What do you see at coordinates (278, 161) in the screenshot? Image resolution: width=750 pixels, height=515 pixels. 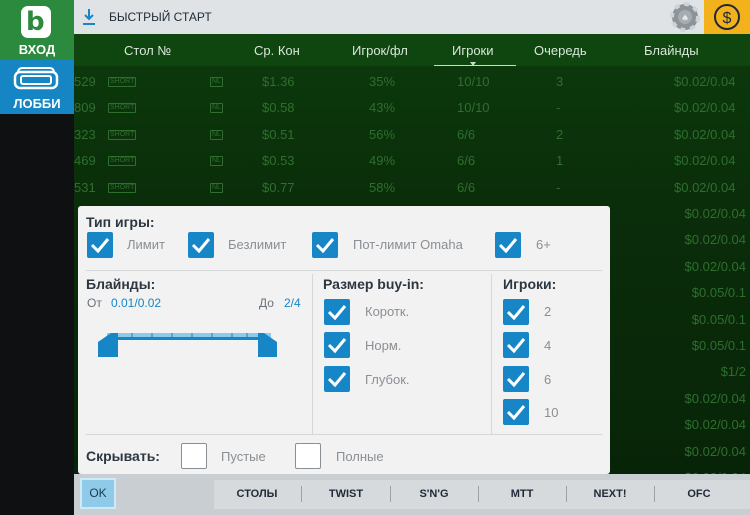 I see `avg-pot: $0.53` at bounding box center [278, 161].